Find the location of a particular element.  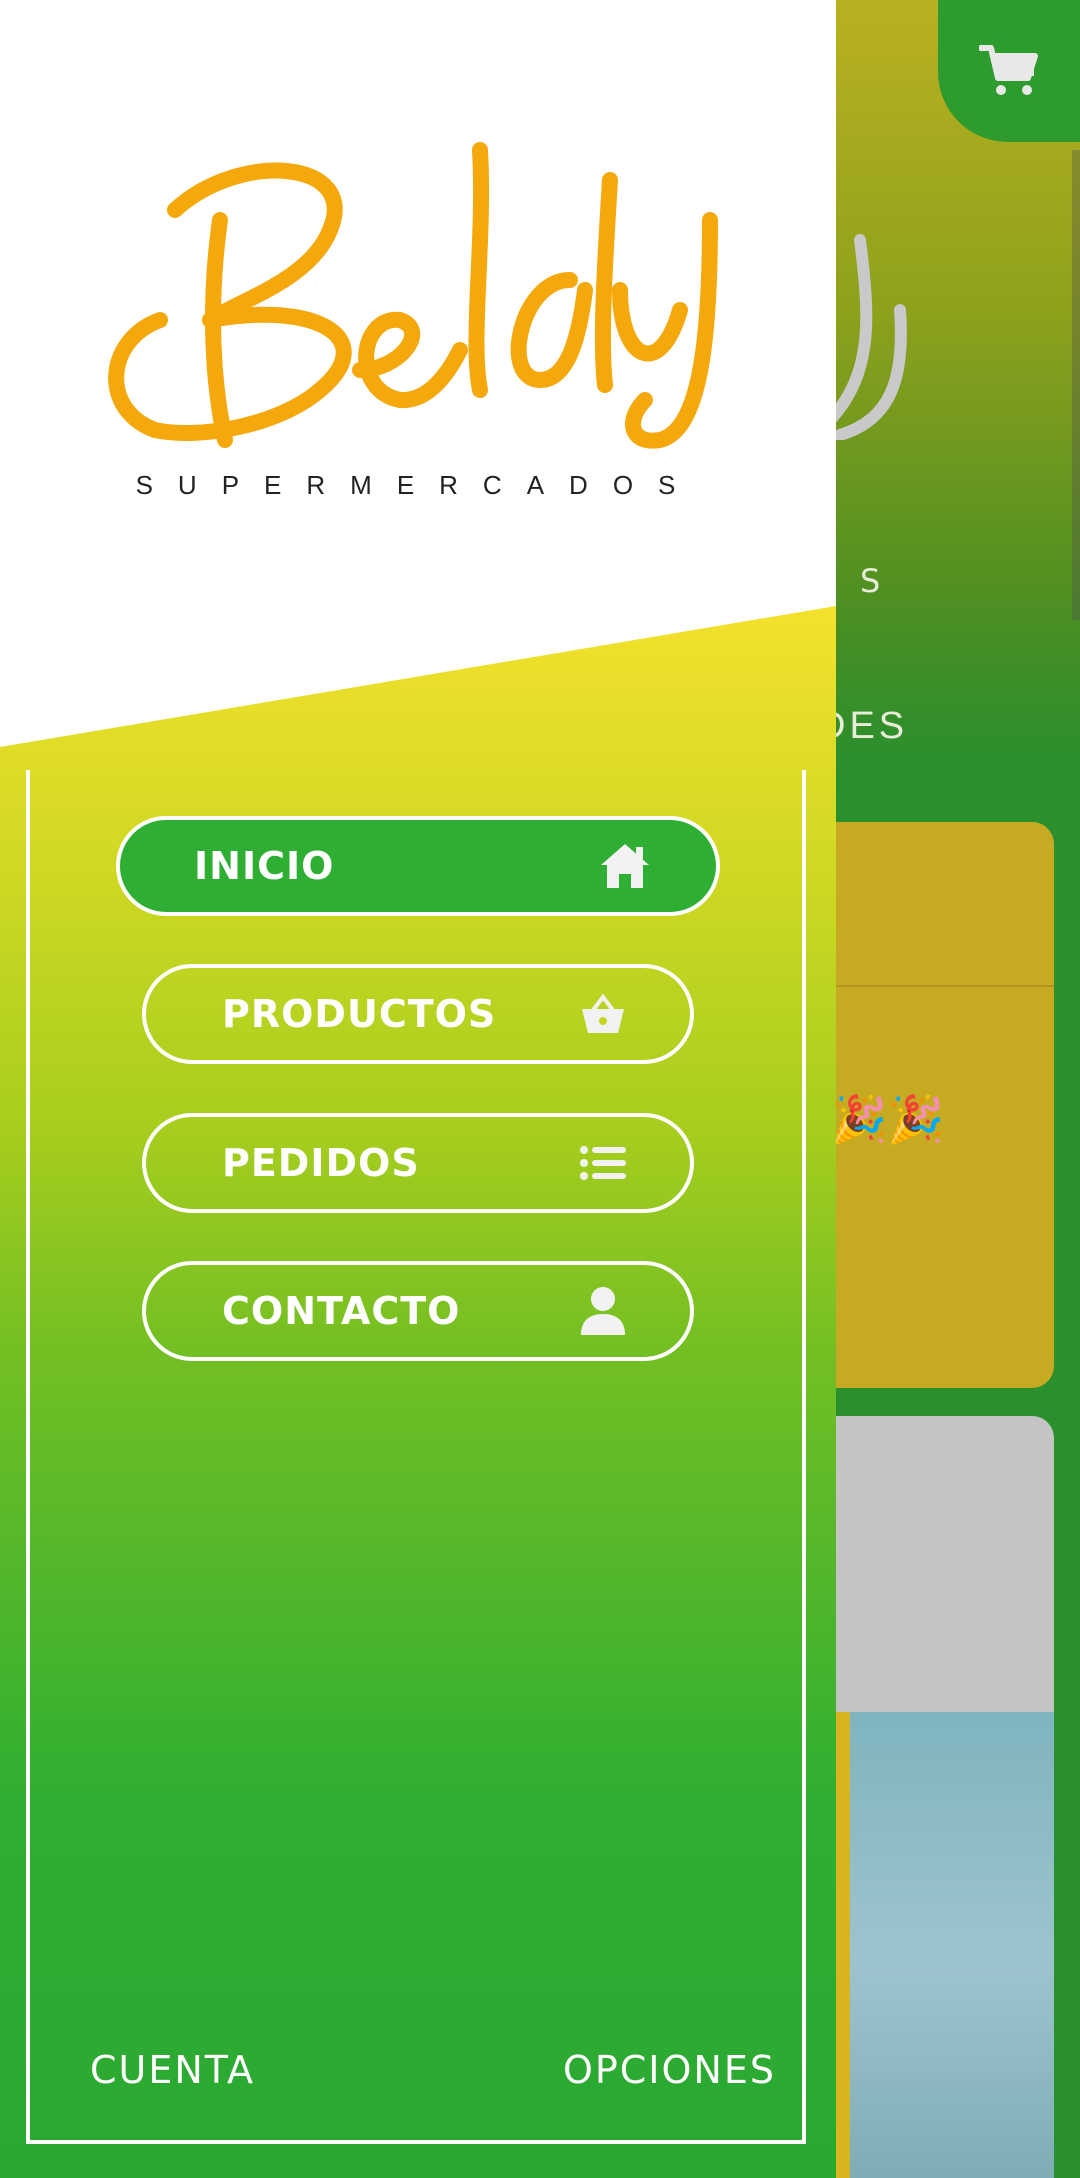

cart-icon is located at coordinates (1008, 70).